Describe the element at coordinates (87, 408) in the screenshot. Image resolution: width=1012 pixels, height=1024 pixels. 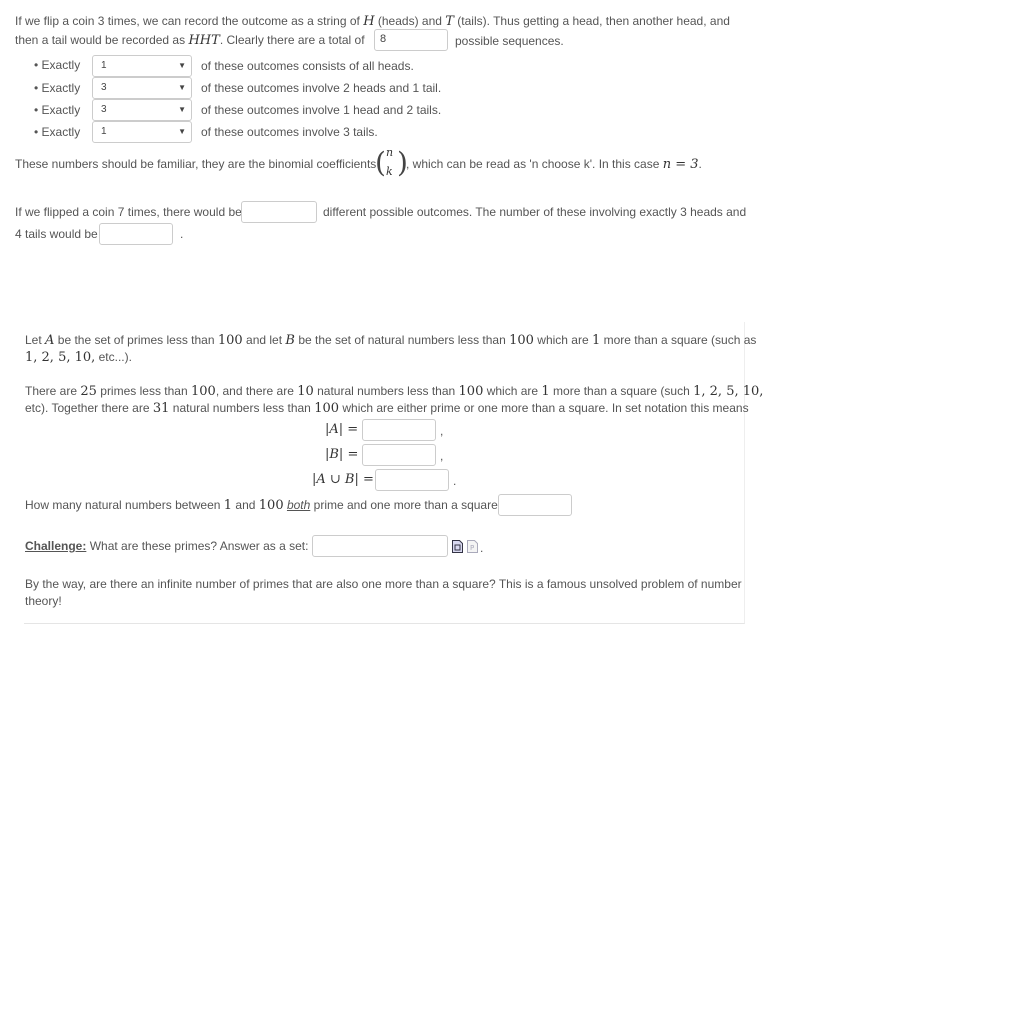
I see `text: etc). Together there are` at that location.